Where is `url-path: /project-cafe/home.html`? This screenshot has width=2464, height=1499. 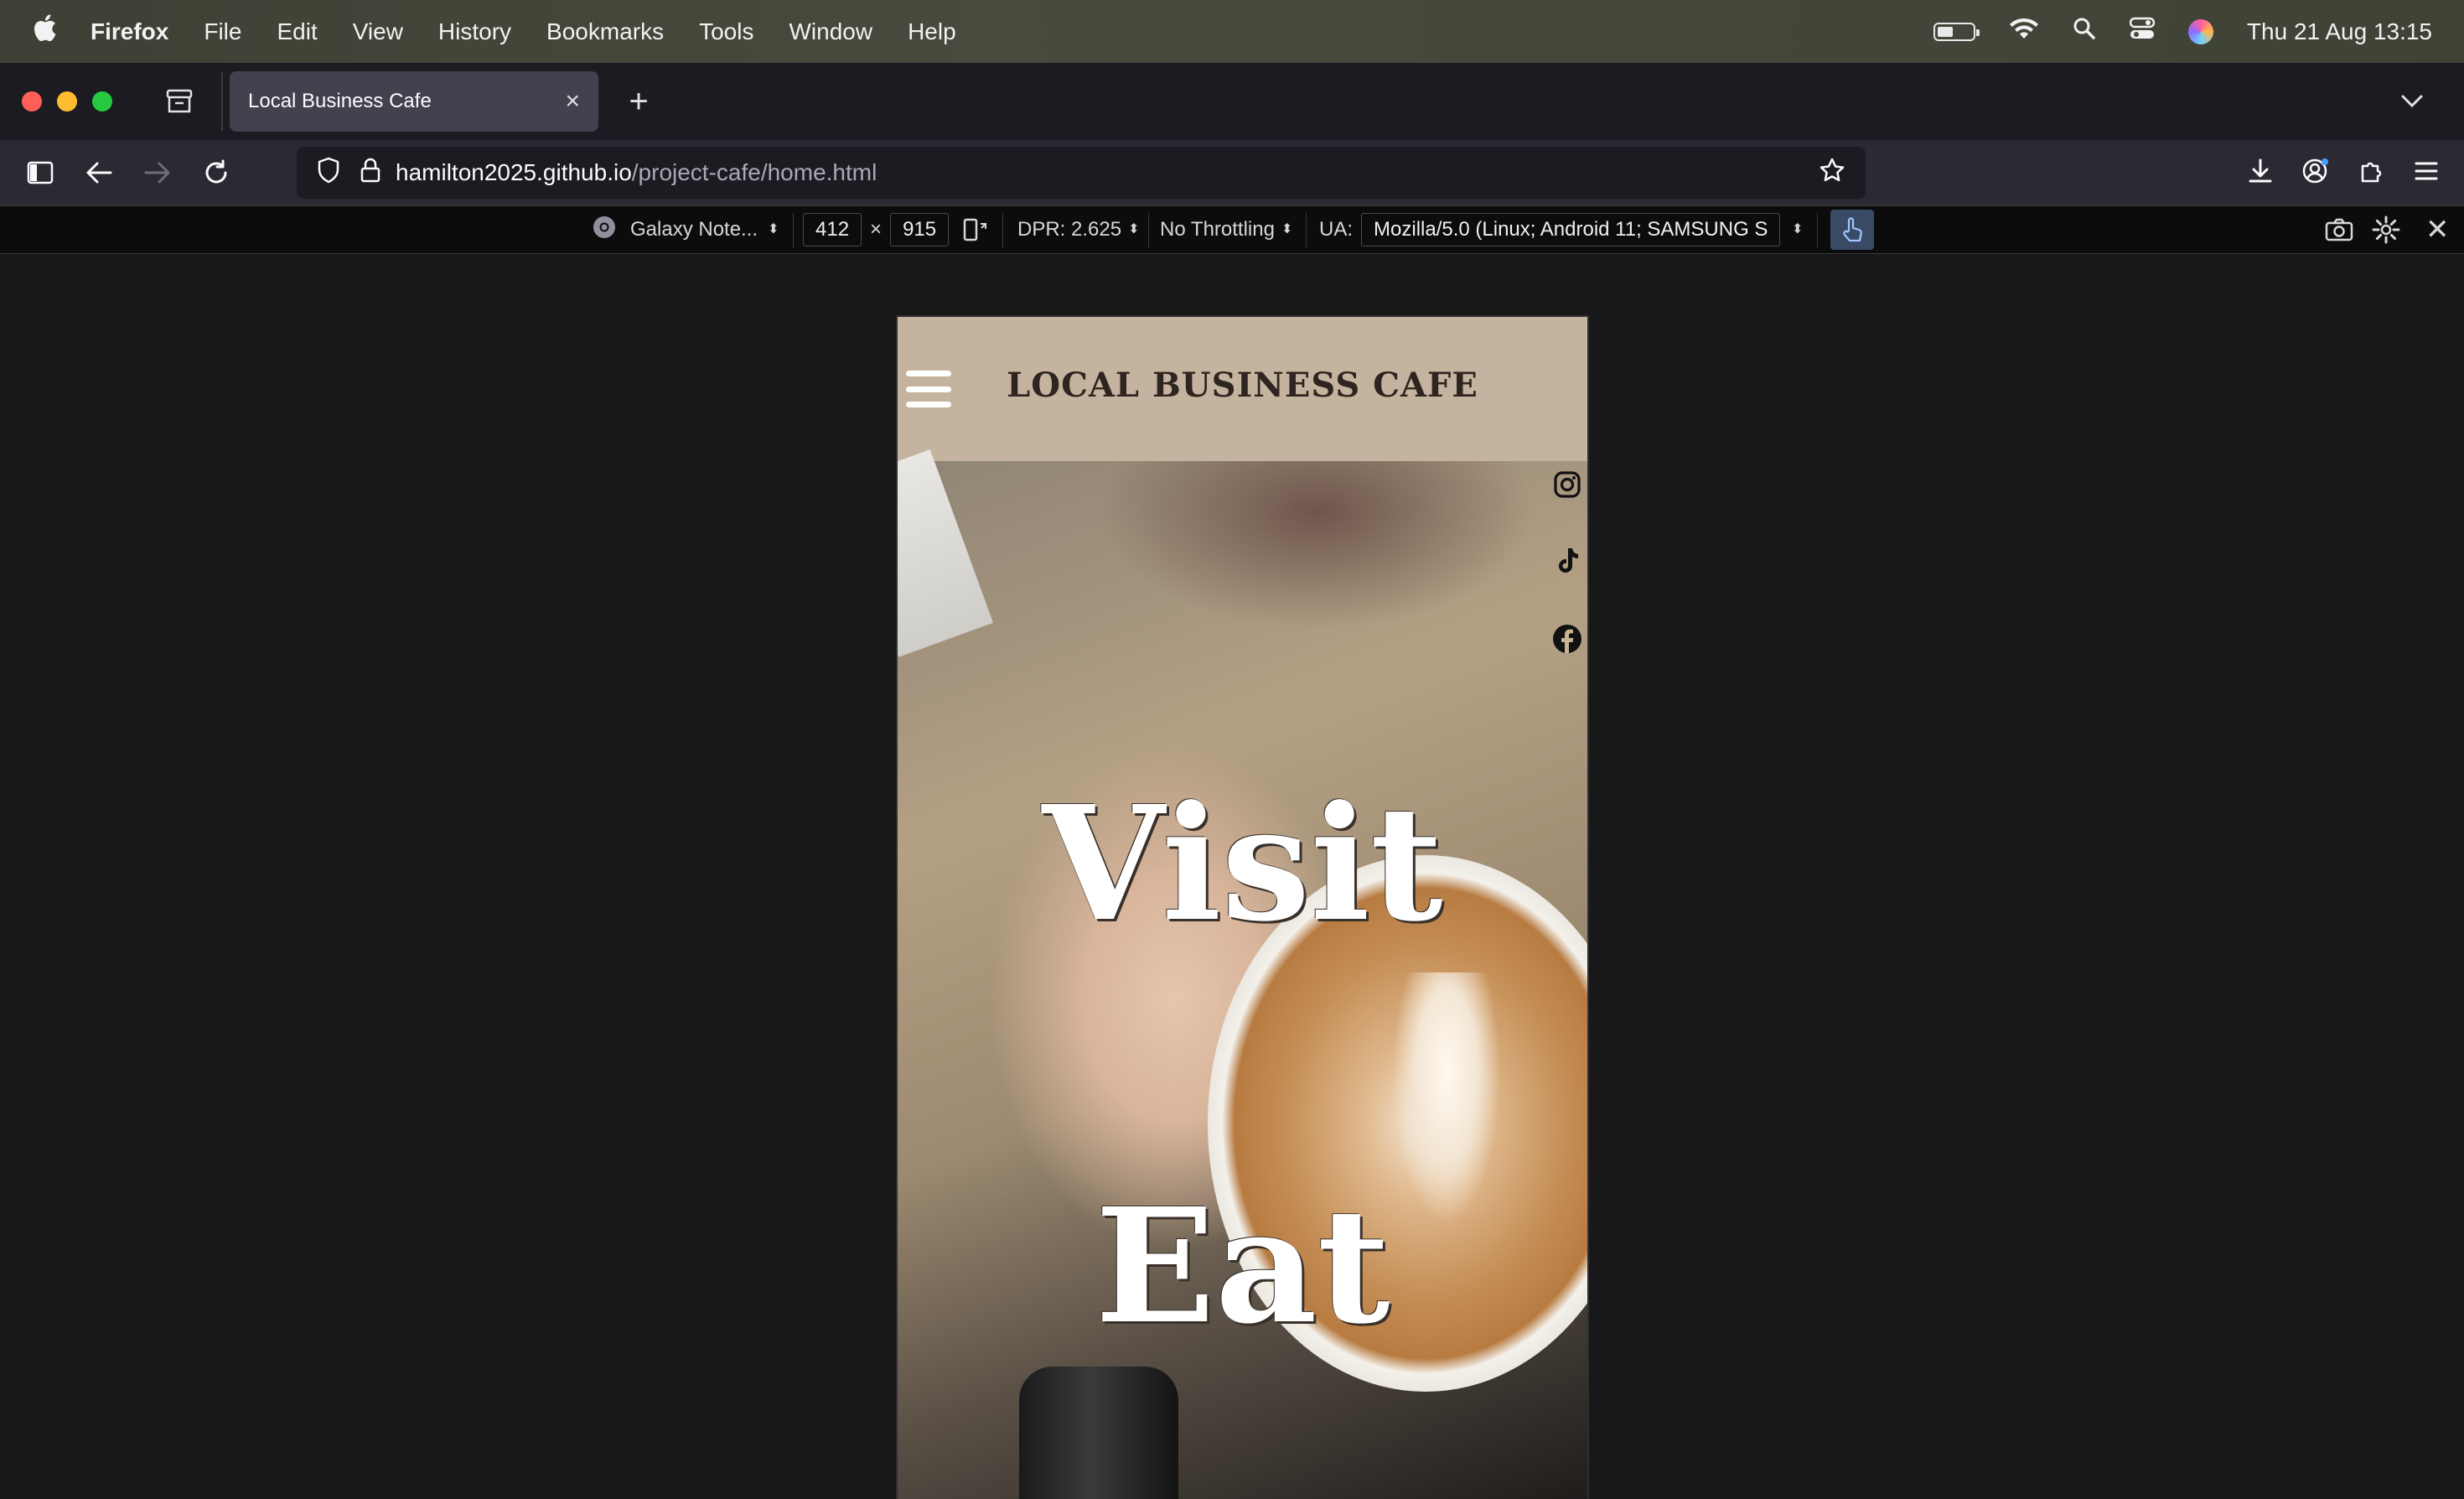
url-path: /project-cafe/home.html is located at coordinates (754, 172).